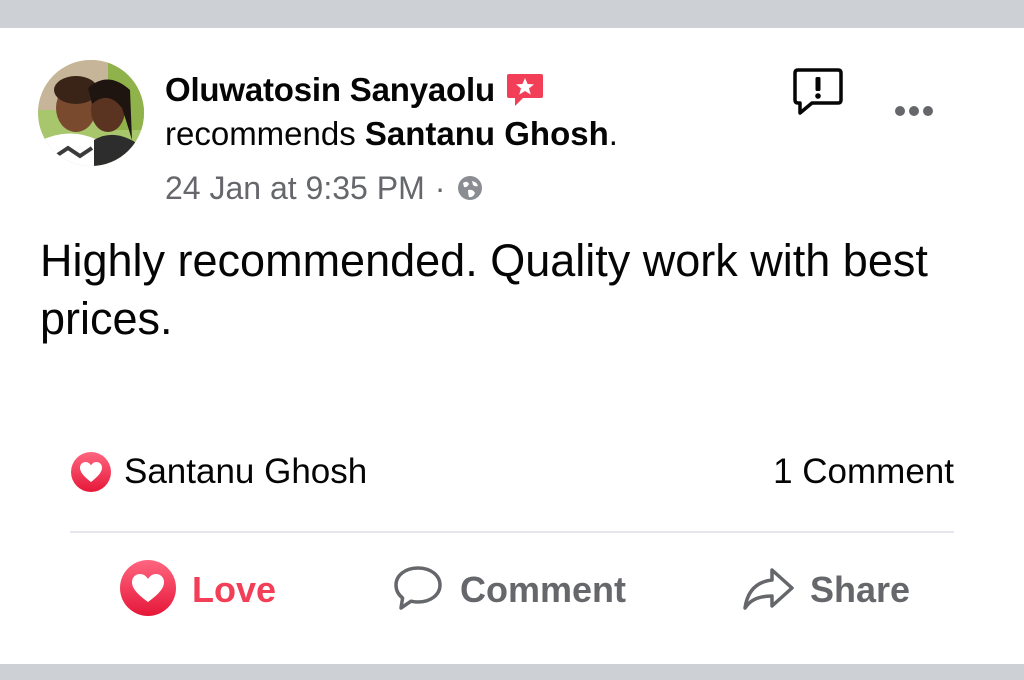 The height and width of the screenshot is (680, 1024). I want to click on comment-label: Comment, so click(543, 589).